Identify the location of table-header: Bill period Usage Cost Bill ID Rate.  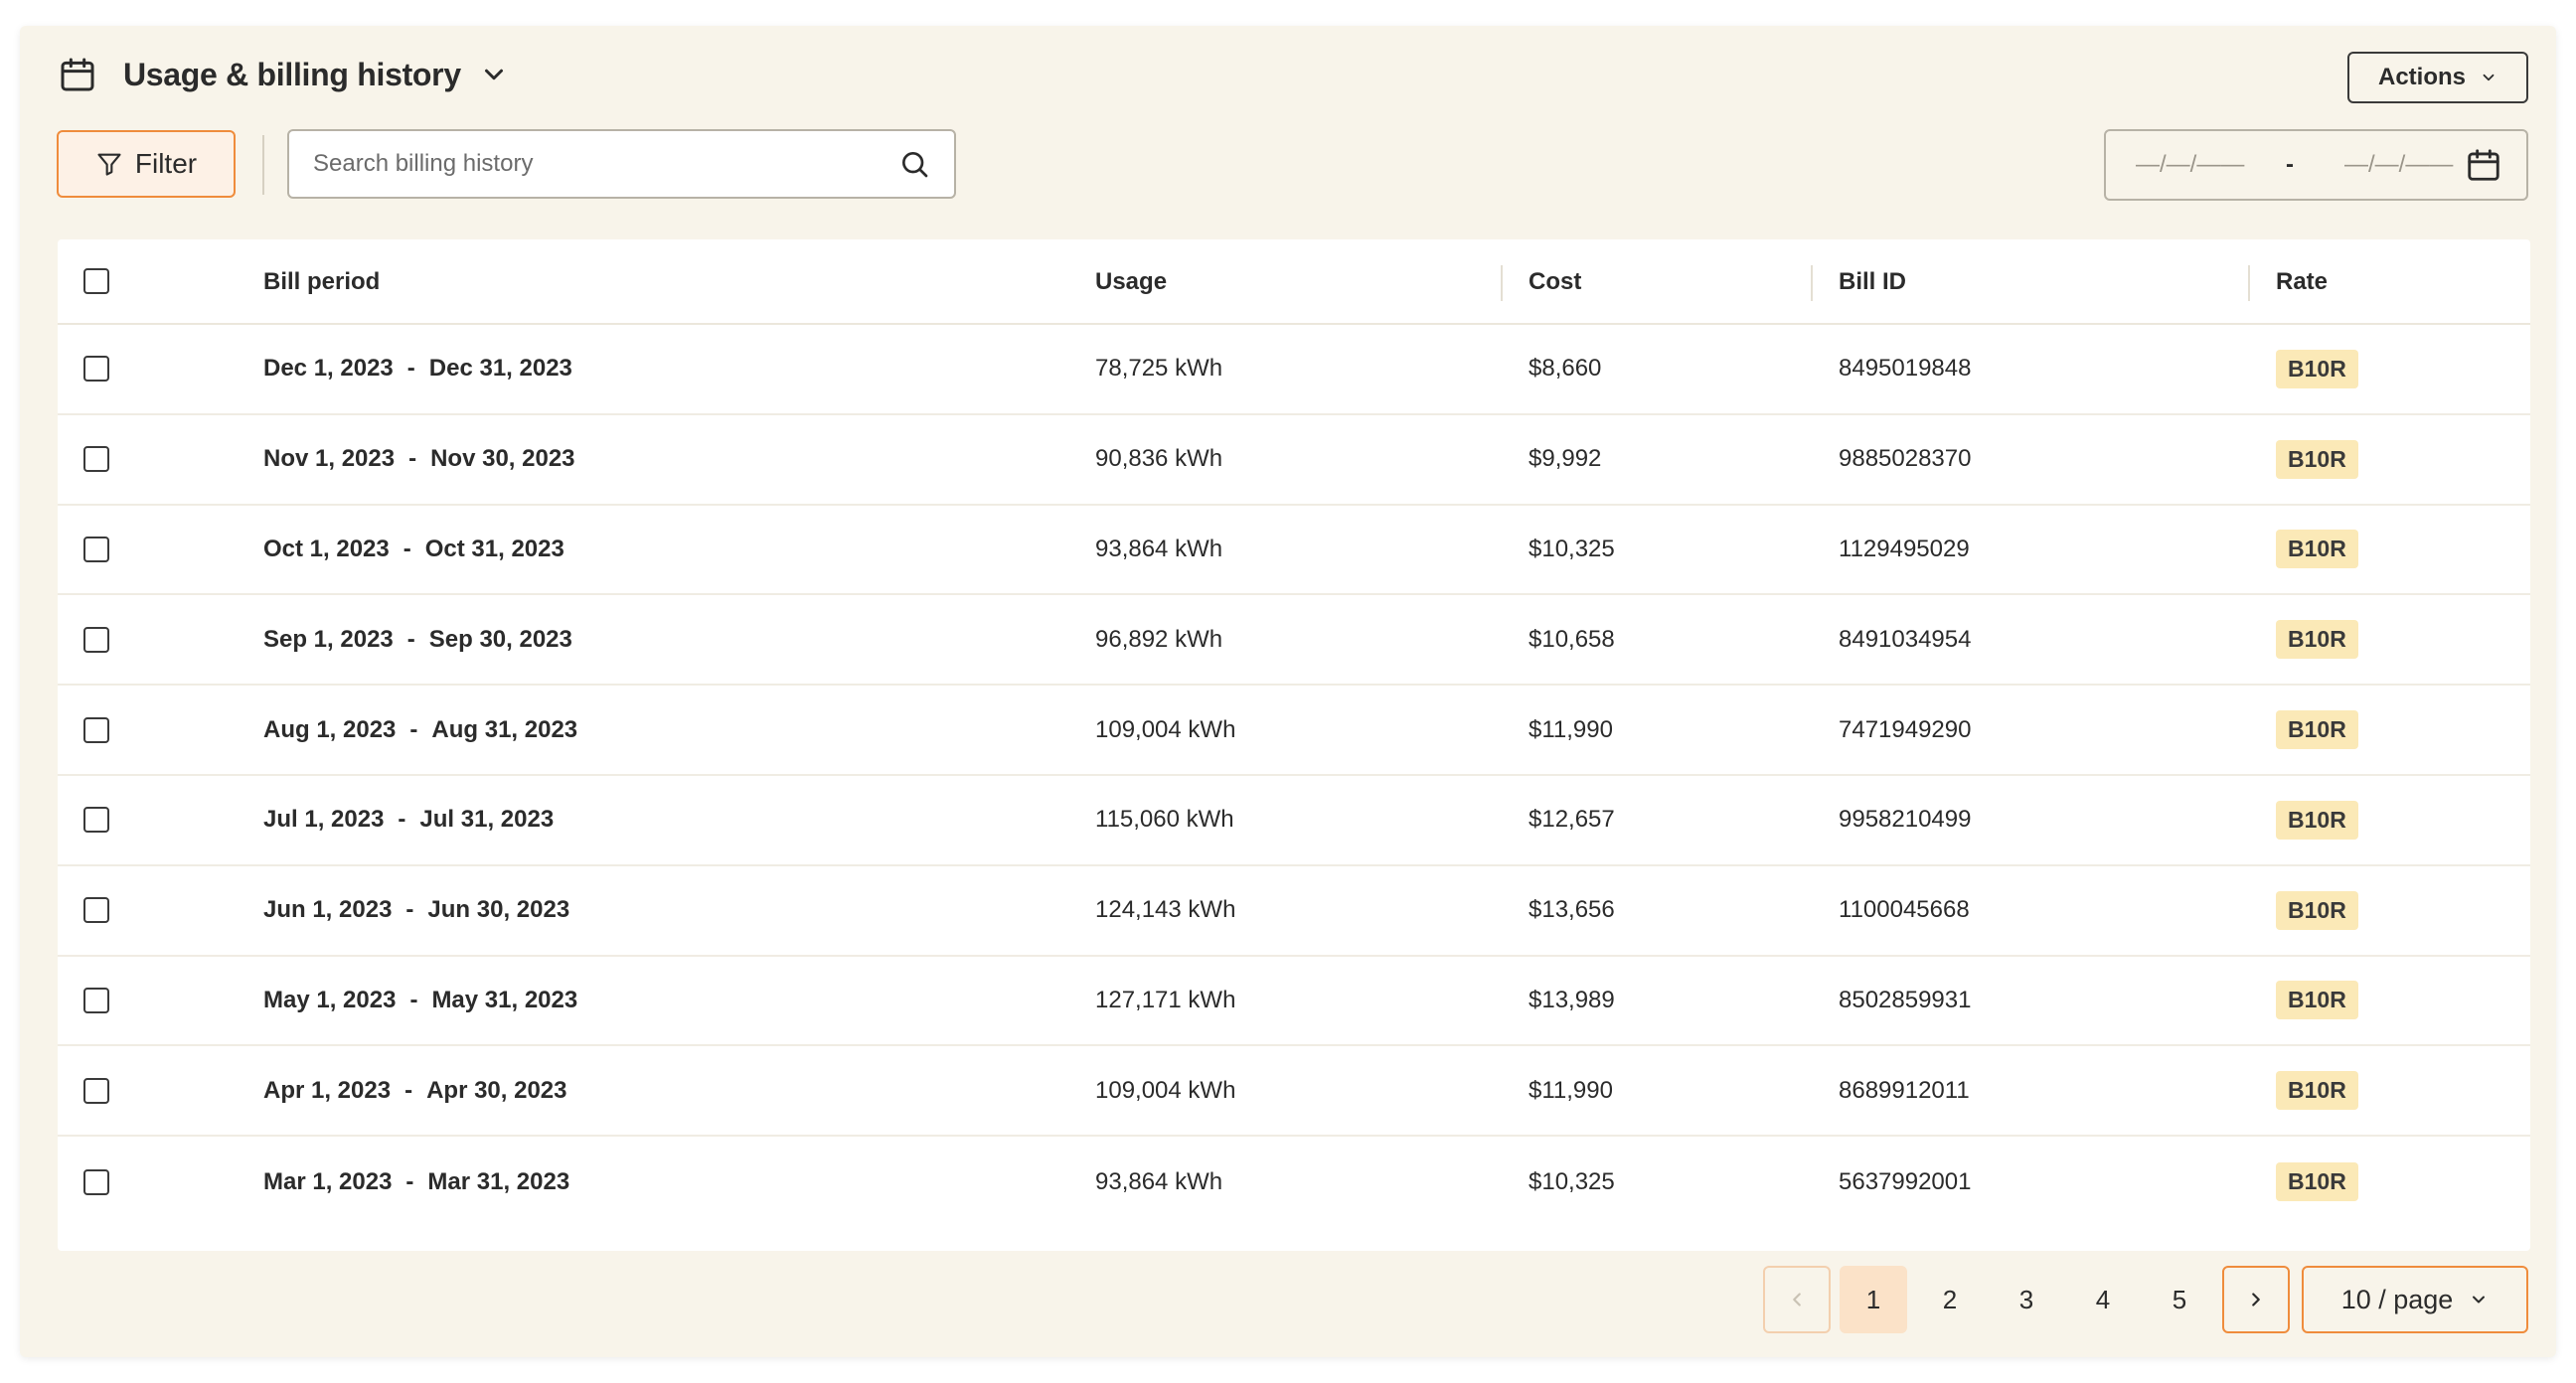
(1294, 282).